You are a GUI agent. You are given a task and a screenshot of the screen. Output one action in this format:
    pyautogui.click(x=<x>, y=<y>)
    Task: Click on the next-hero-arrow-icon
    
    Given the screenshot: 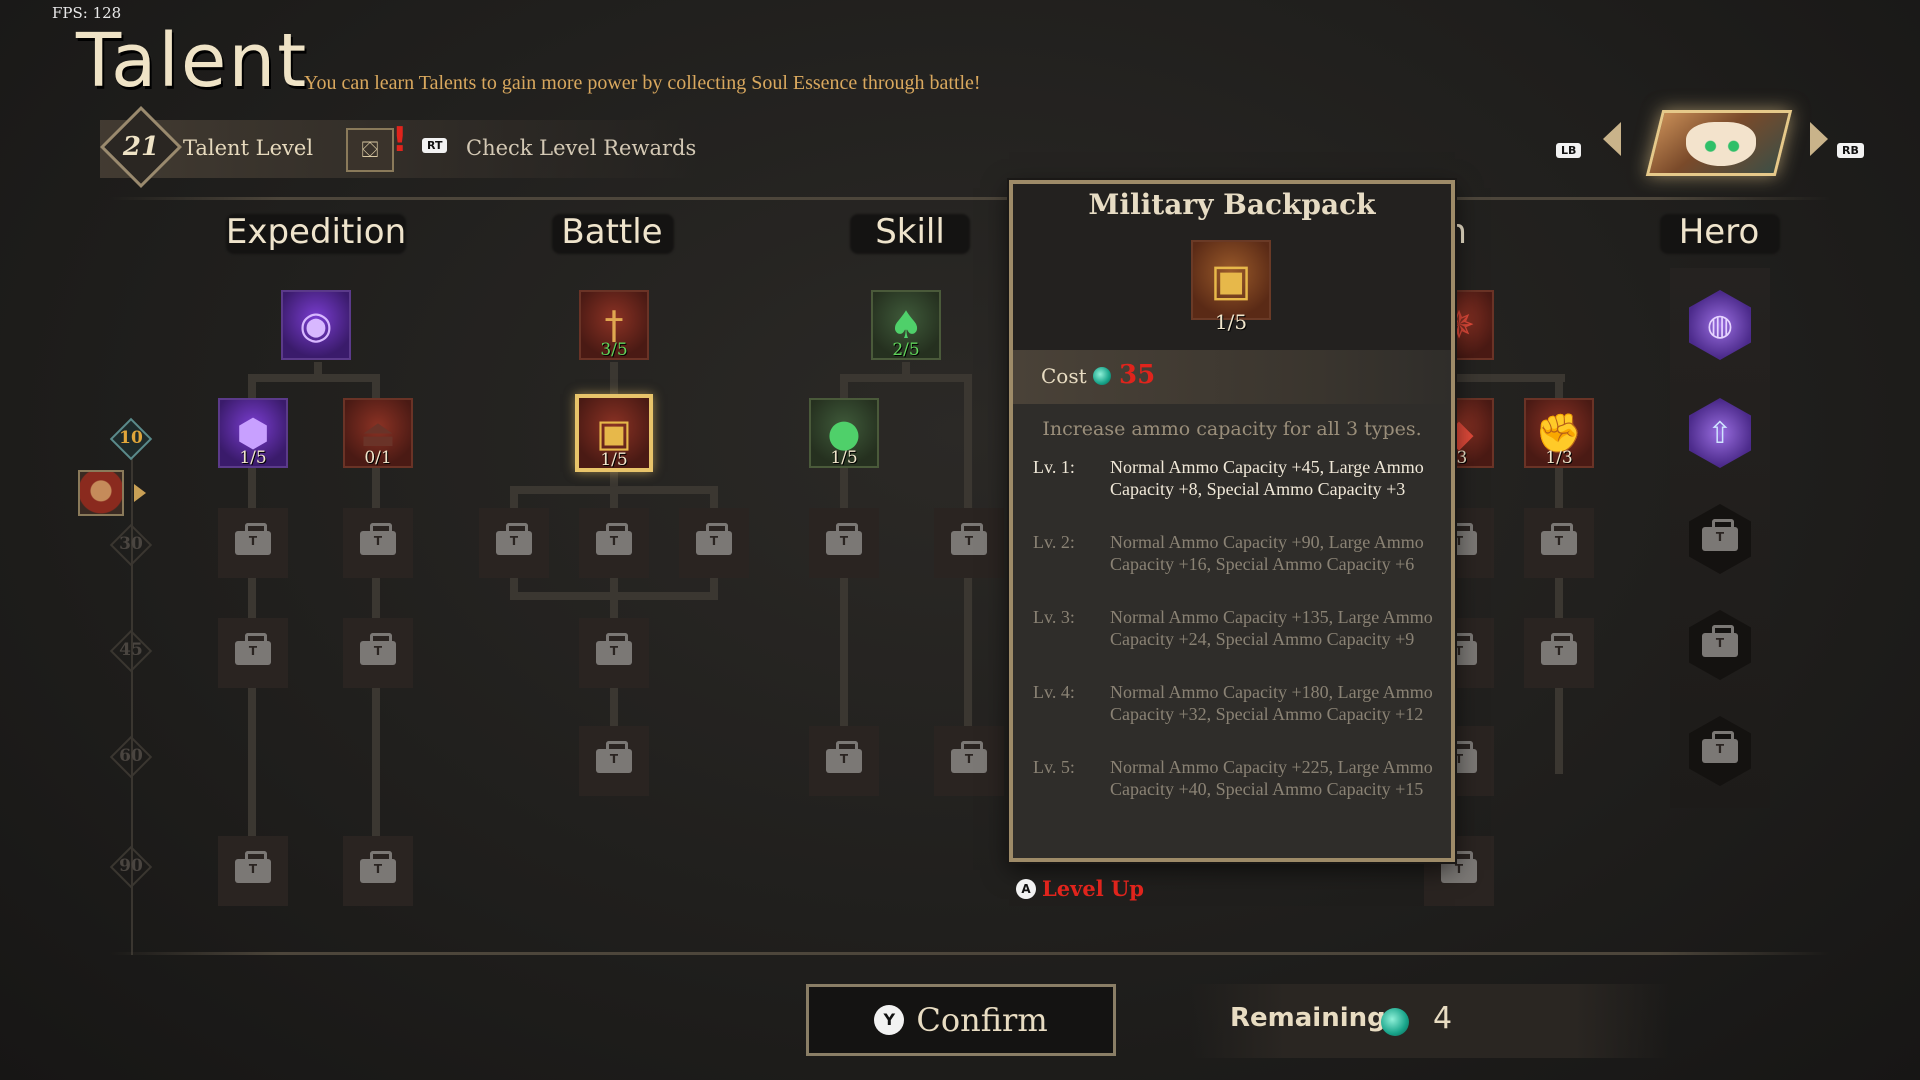 What is the action you would take?
    pyautogui.click(x=1819, y=139)
    